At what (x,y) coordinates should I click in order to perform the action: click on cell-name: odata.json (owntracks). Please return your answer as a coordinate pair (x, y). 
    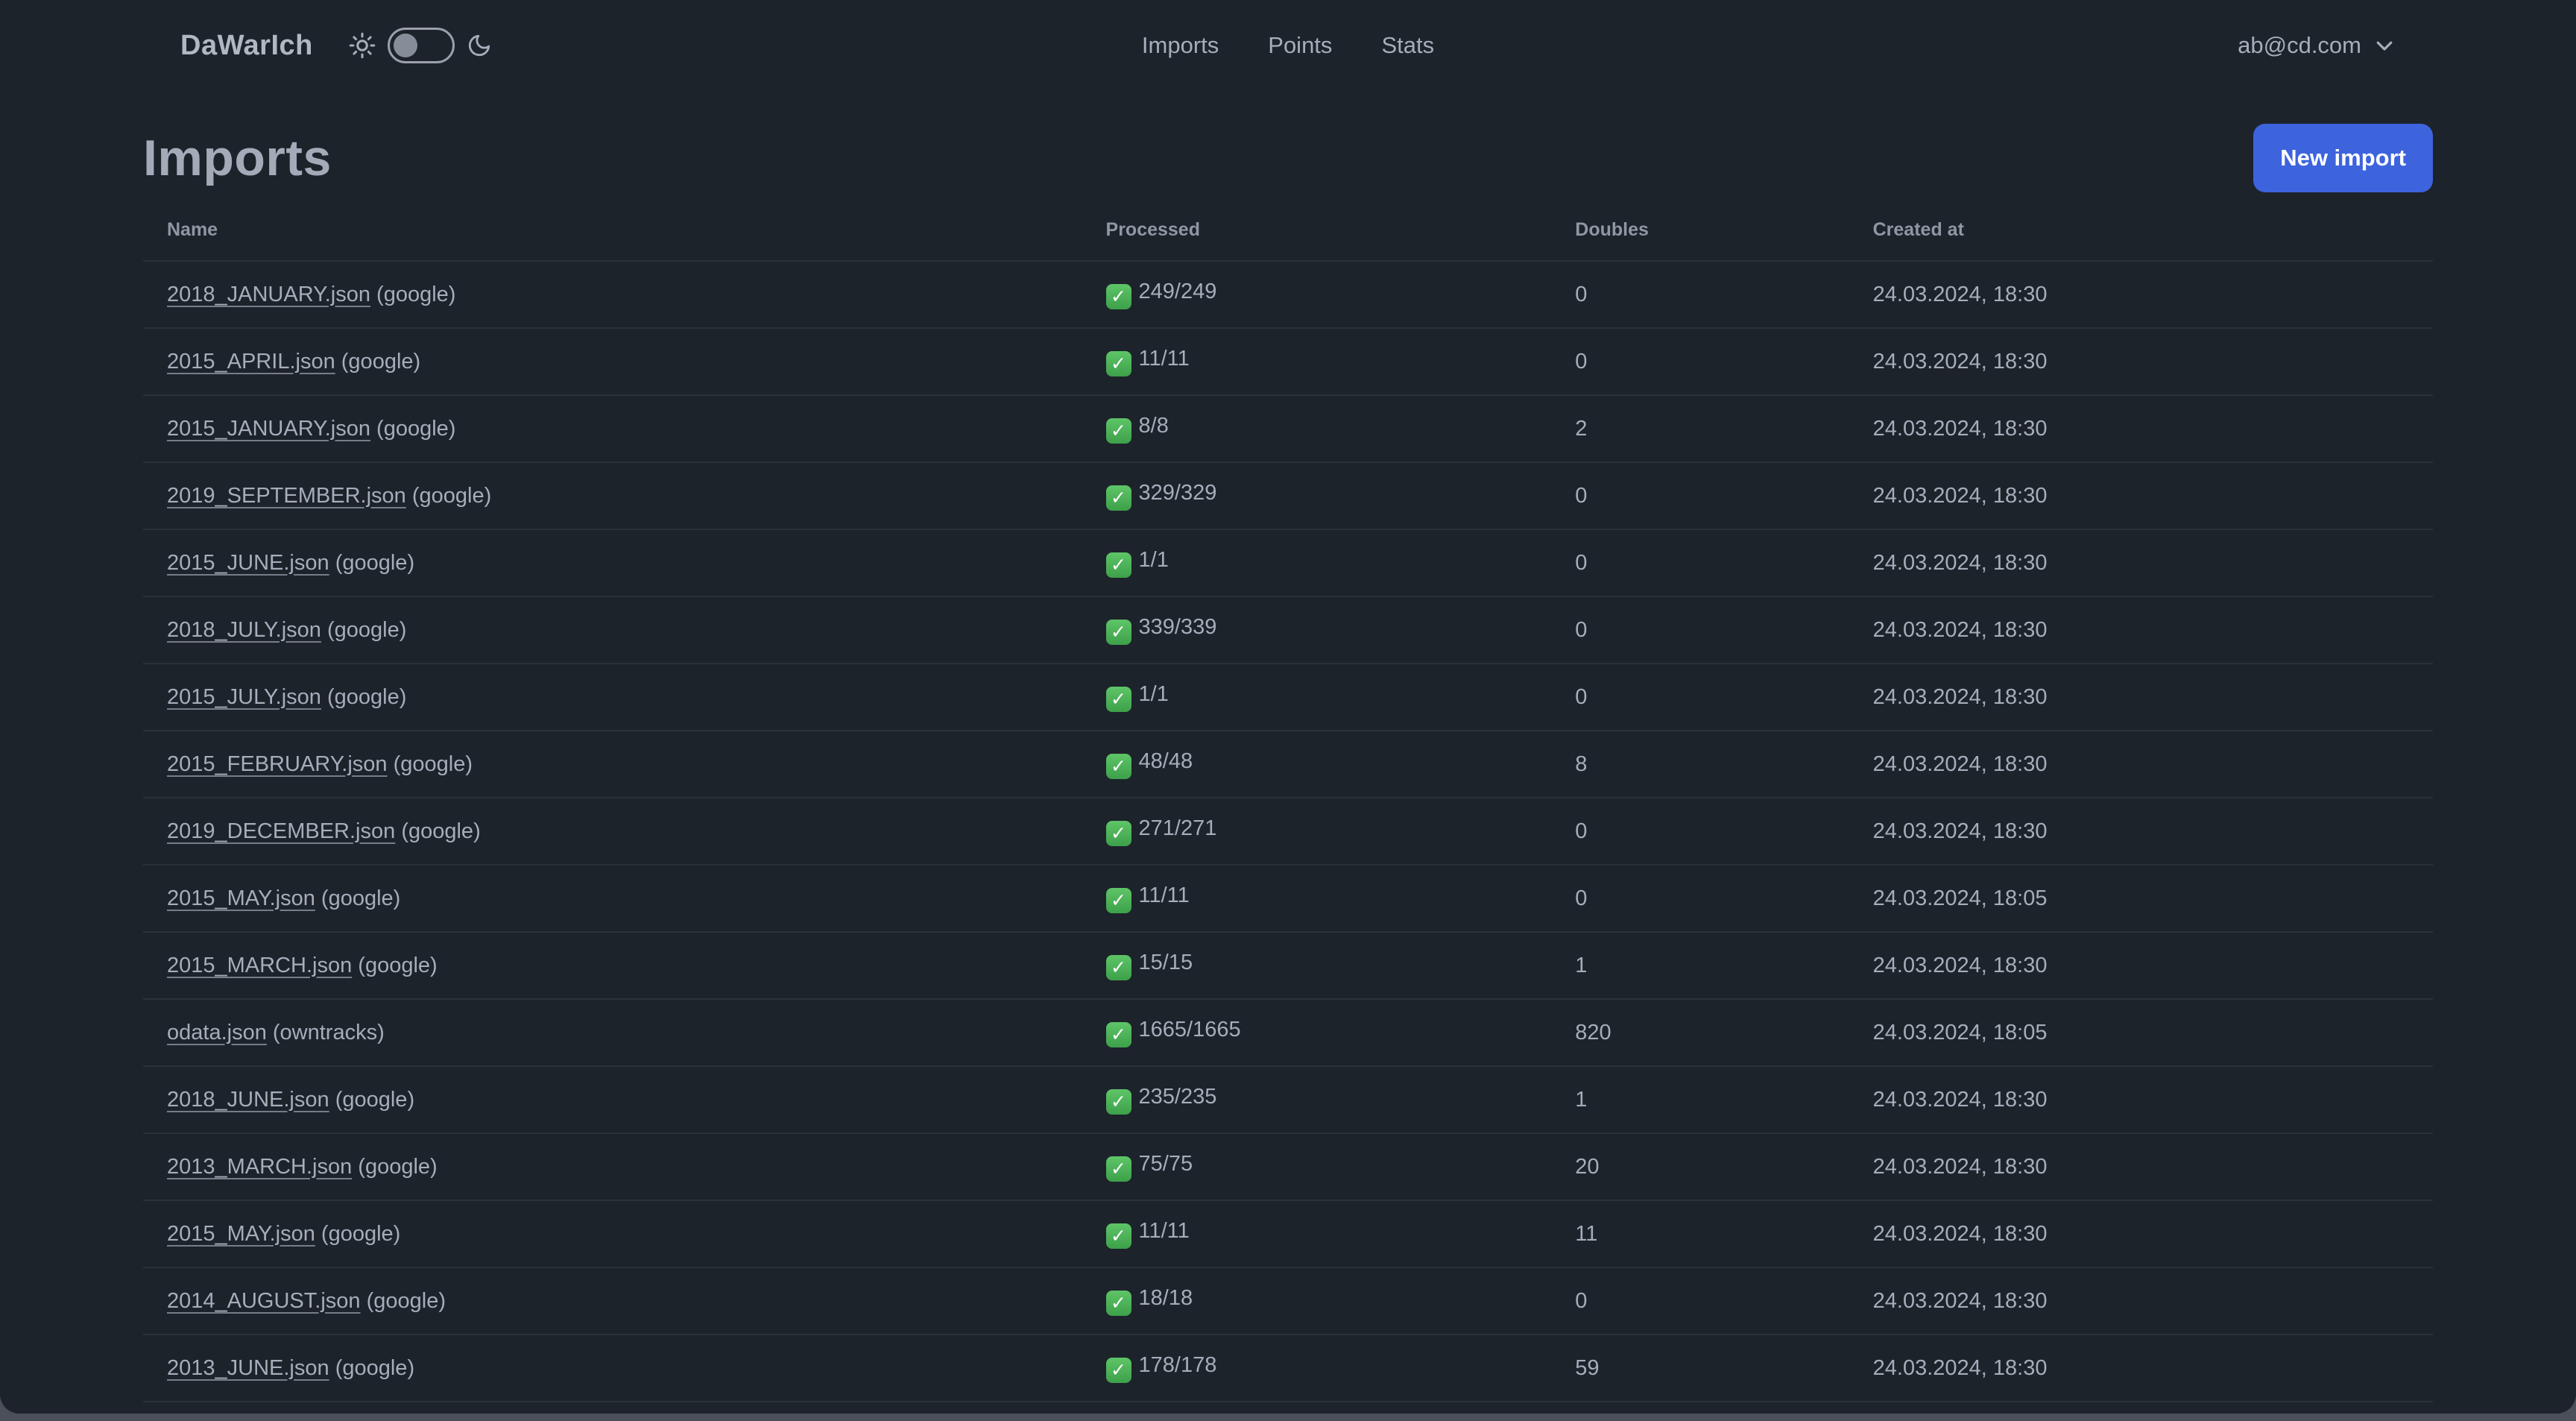
    Looking at the image, I should click on (612, 1032).